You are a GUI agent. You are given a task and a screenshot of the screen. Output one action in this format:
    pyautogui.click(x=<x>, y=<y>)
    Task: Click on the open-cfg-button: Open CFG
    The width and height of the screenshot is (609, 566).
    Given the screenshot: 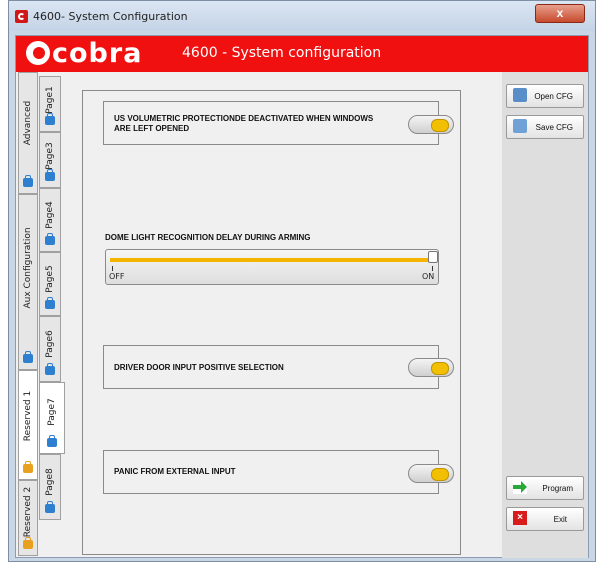 What is the action you would take?
    pyautogui.click(x=545, y=96)
    